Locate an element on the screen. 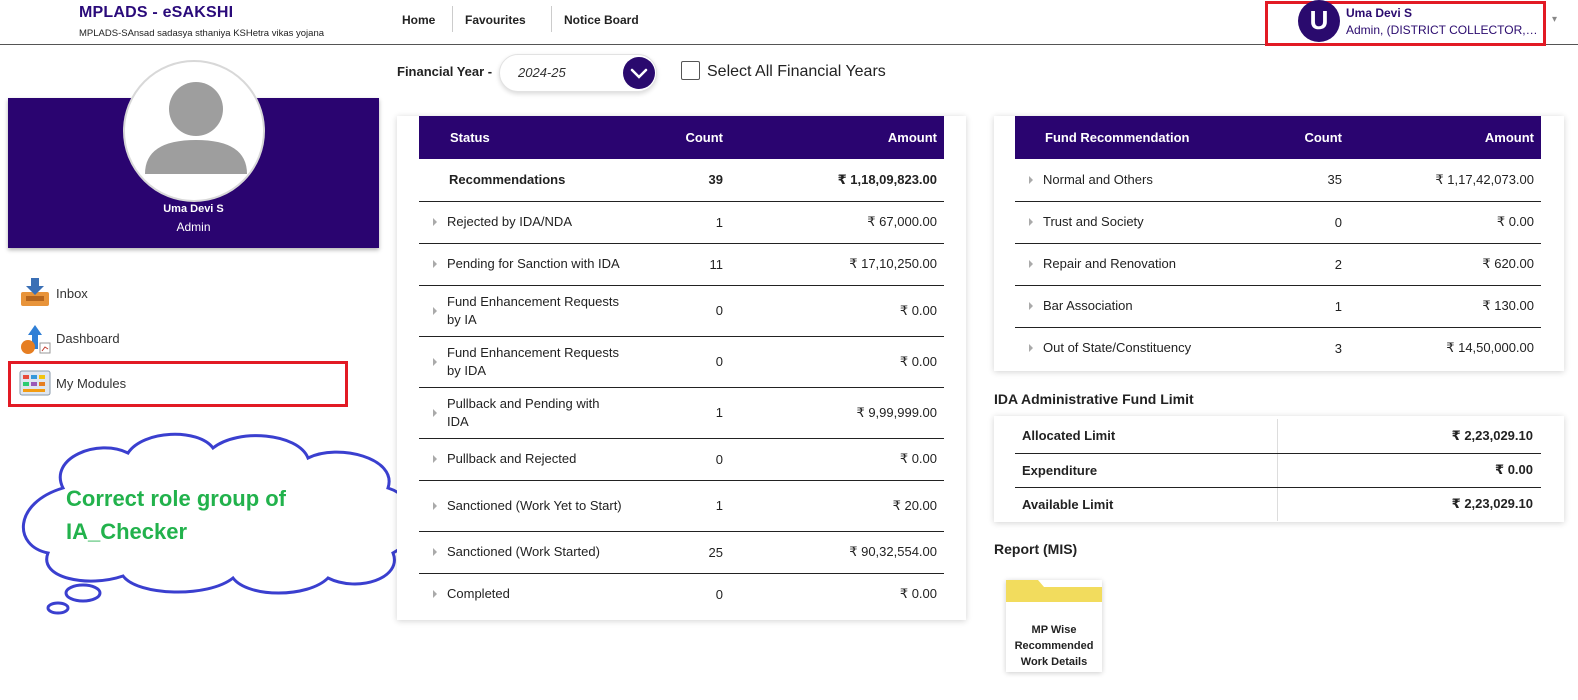  profile-role: Admin is located at coordinates (193, 227).